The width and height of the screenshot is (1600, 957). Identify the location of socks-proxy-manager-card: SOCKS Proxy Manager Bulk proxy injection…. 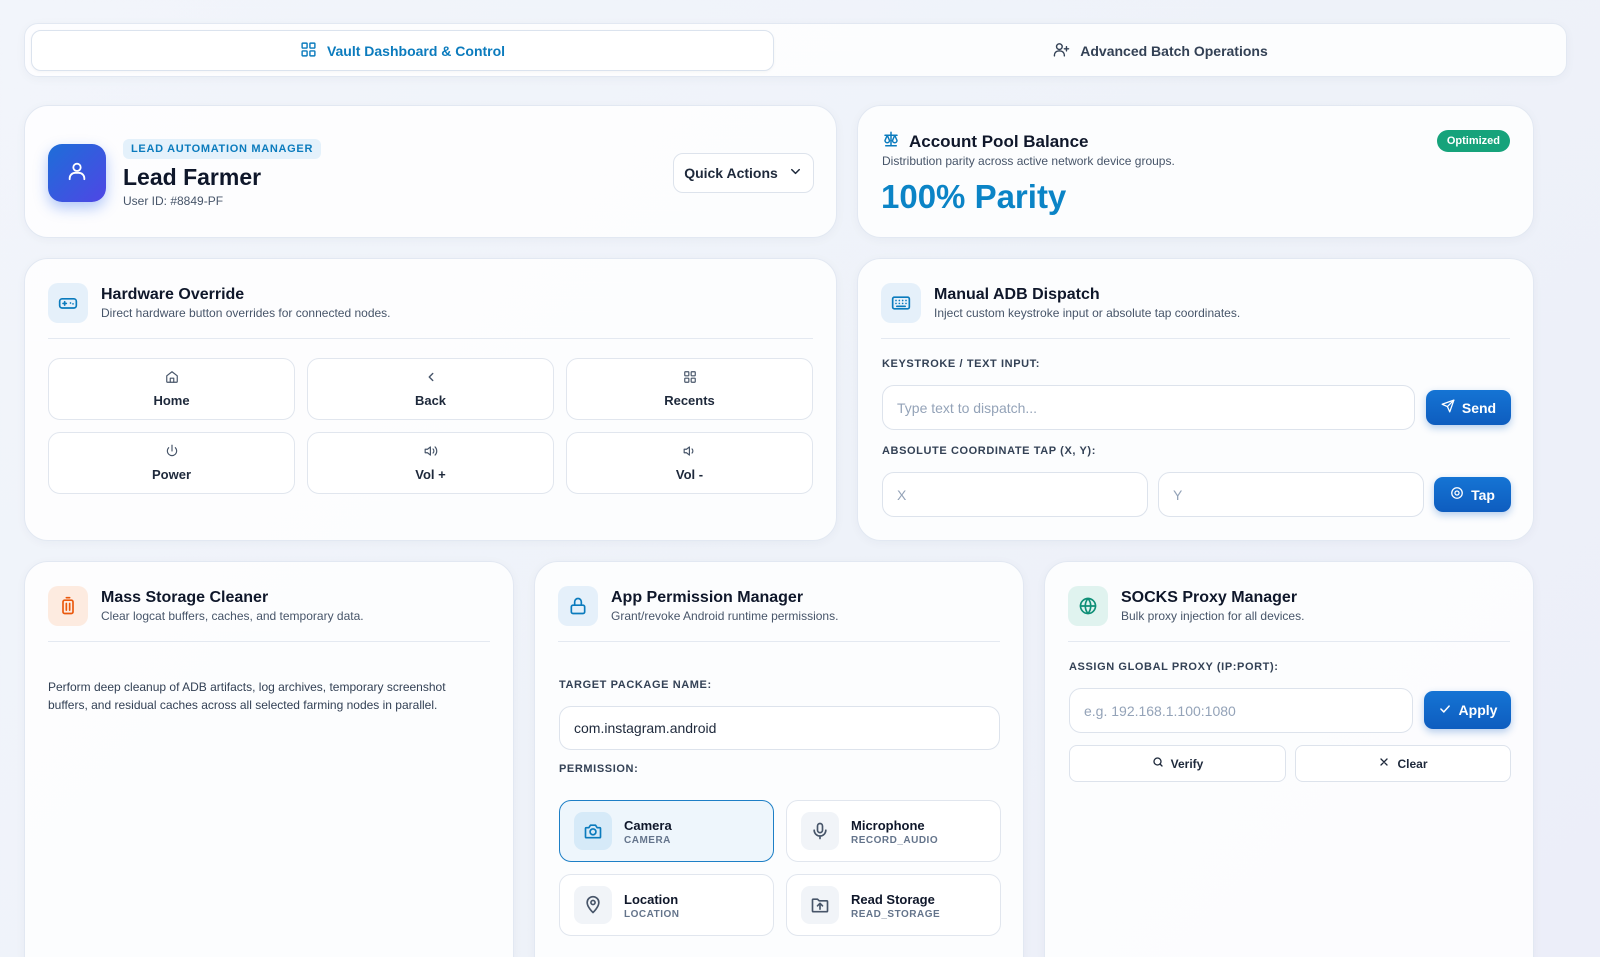
(1289, 759).